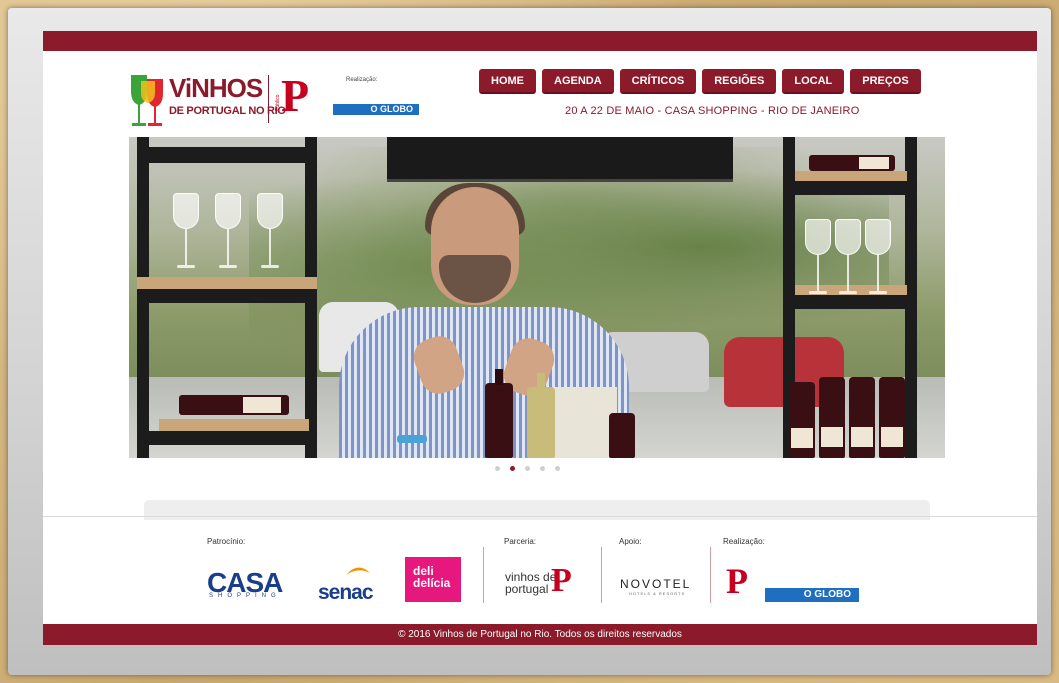 Image resolution: width=1059 pixels, height=683 pixels. What do you see at coordinates (658, 81) in the screenshot?
I see `nav-criticos: CRÍTICOS` at bounding box center [658, 81].